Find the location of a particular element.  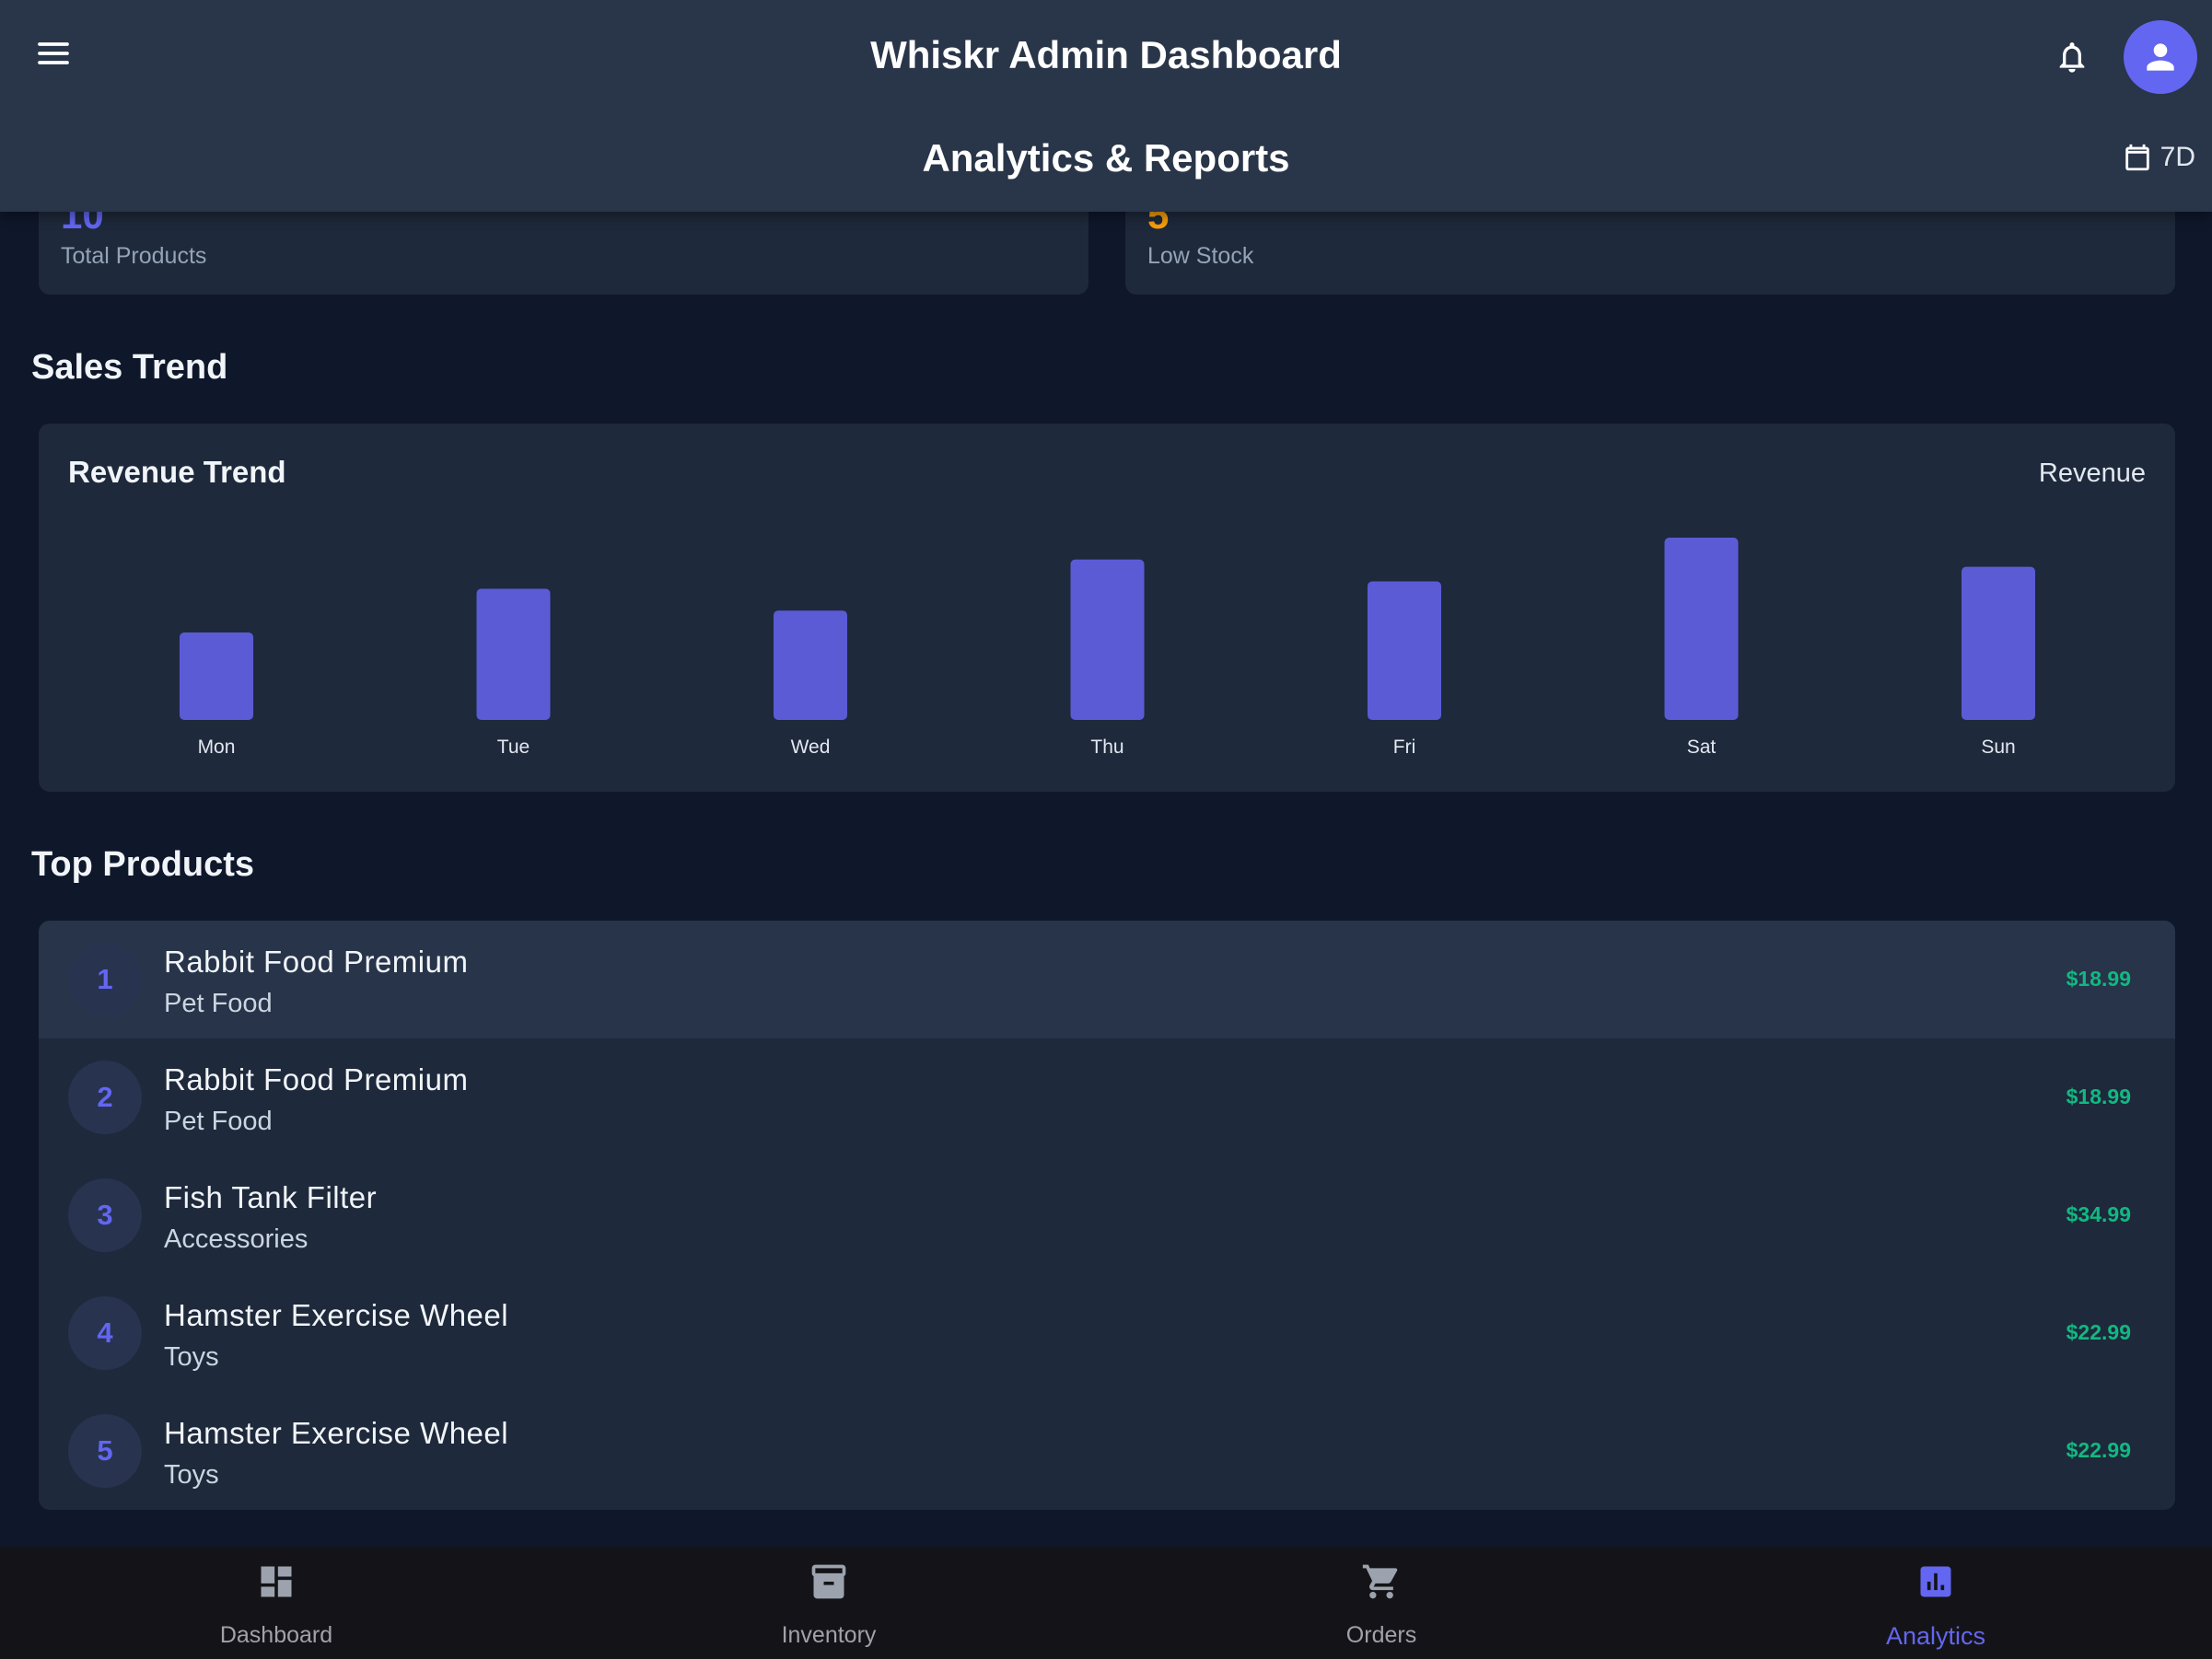

revenue-bar-chart: Mon Tue Wed Thu Fri Sat Sun is located at coordinates (1107, 648).